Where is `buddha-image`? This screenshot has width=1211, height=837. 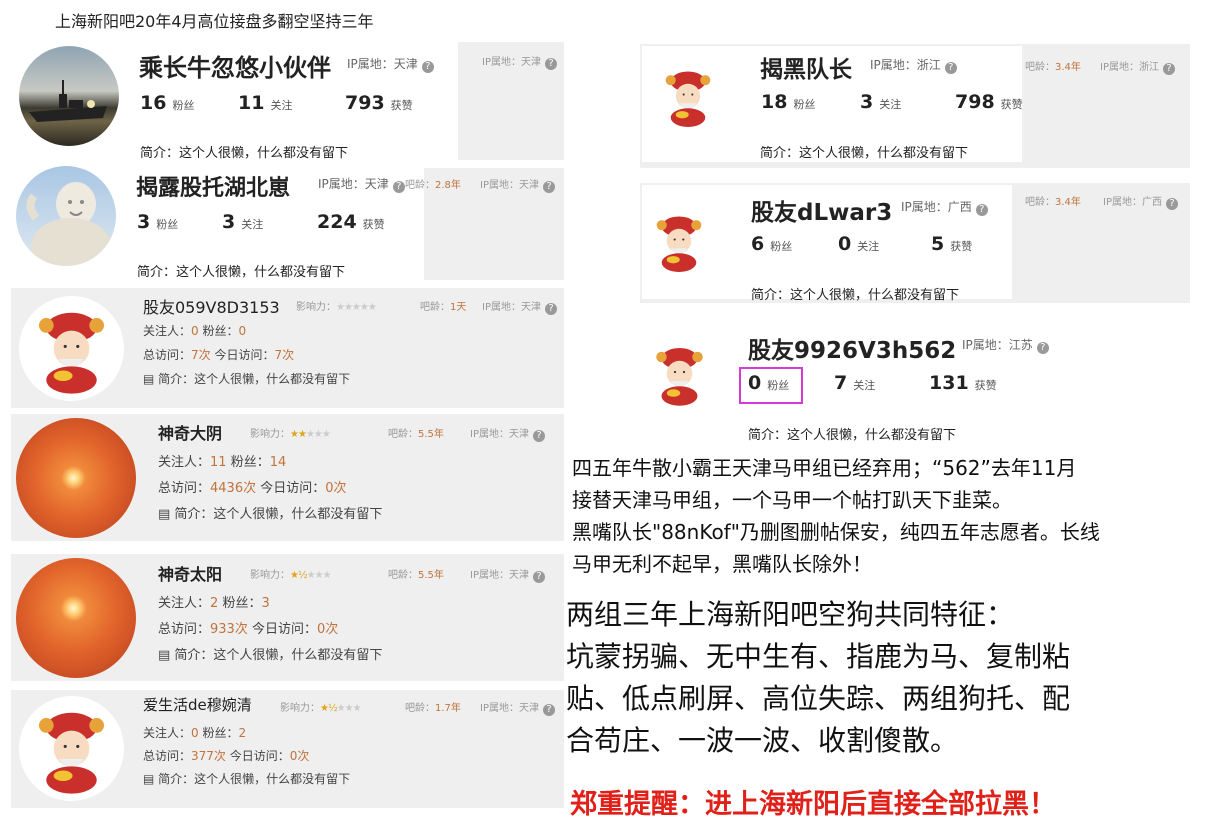 buddha-image is located at coordinates (68, 224).